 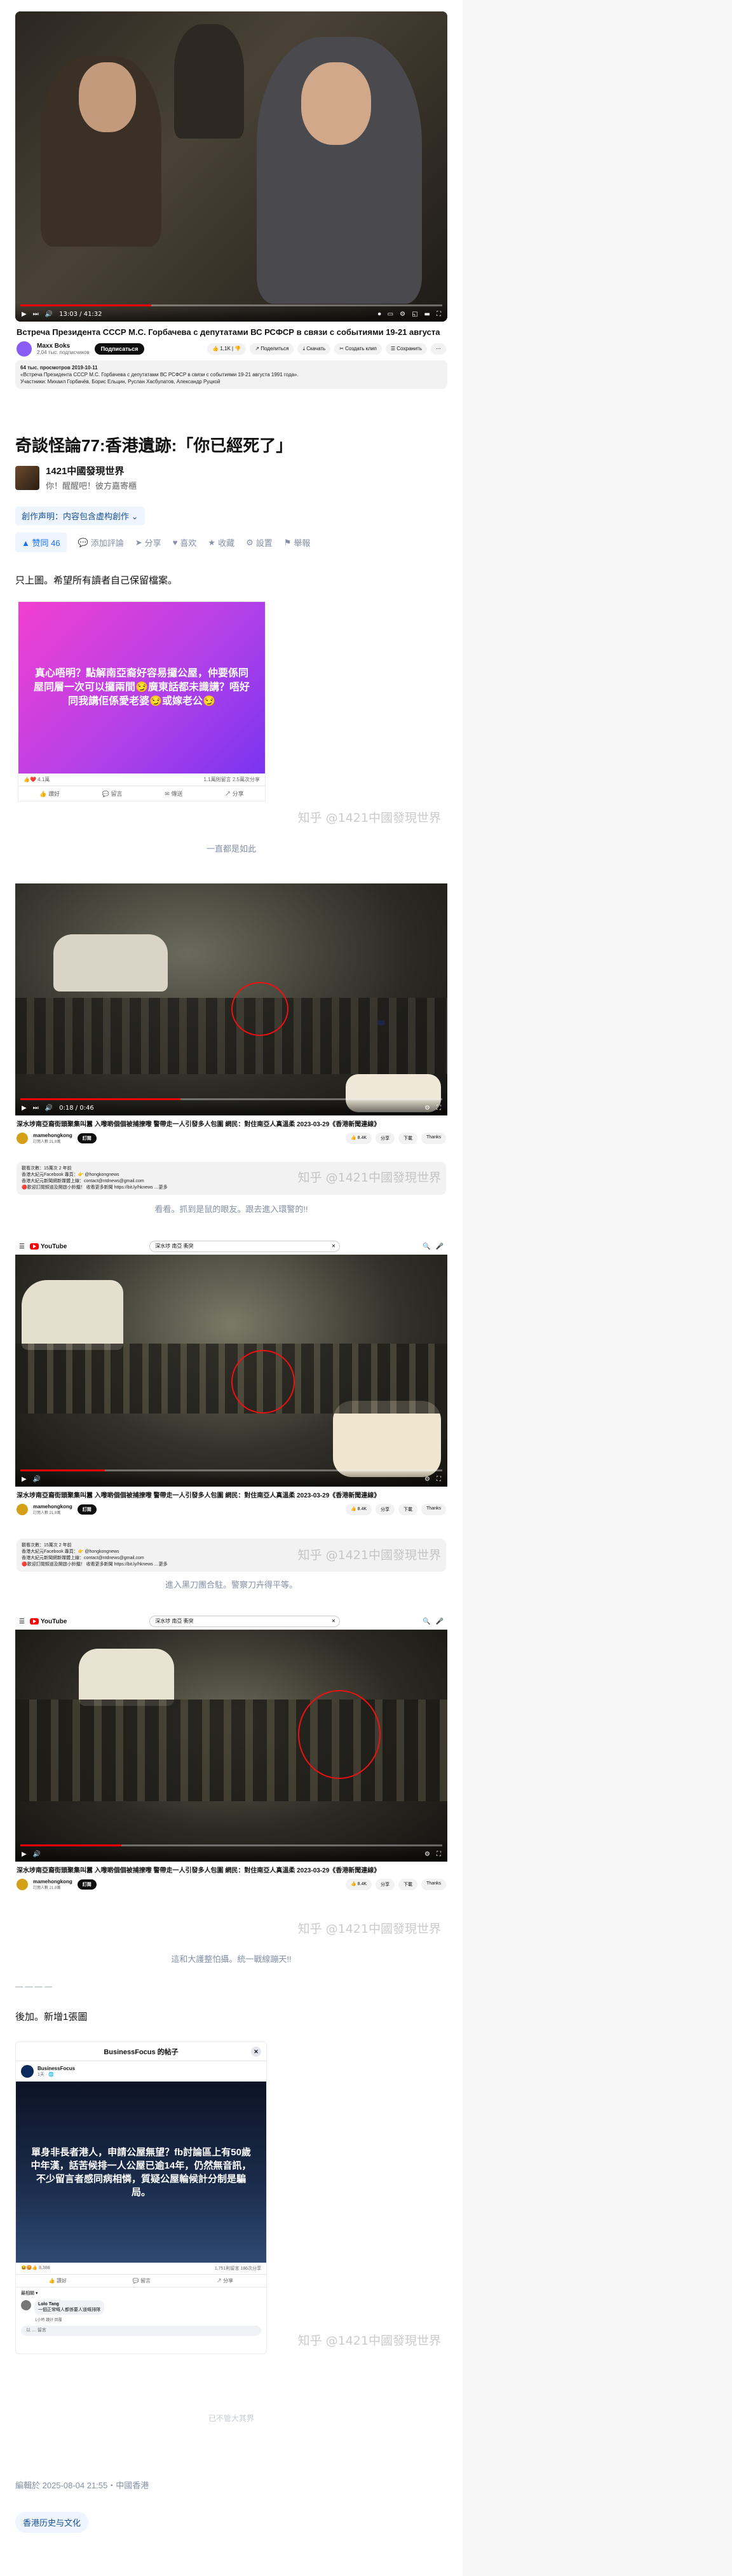 What do you see at coordinates (358, 349) in the screenshot?
I see `clip-button: ✂ Создать клип` at bounding box center [358, 349].